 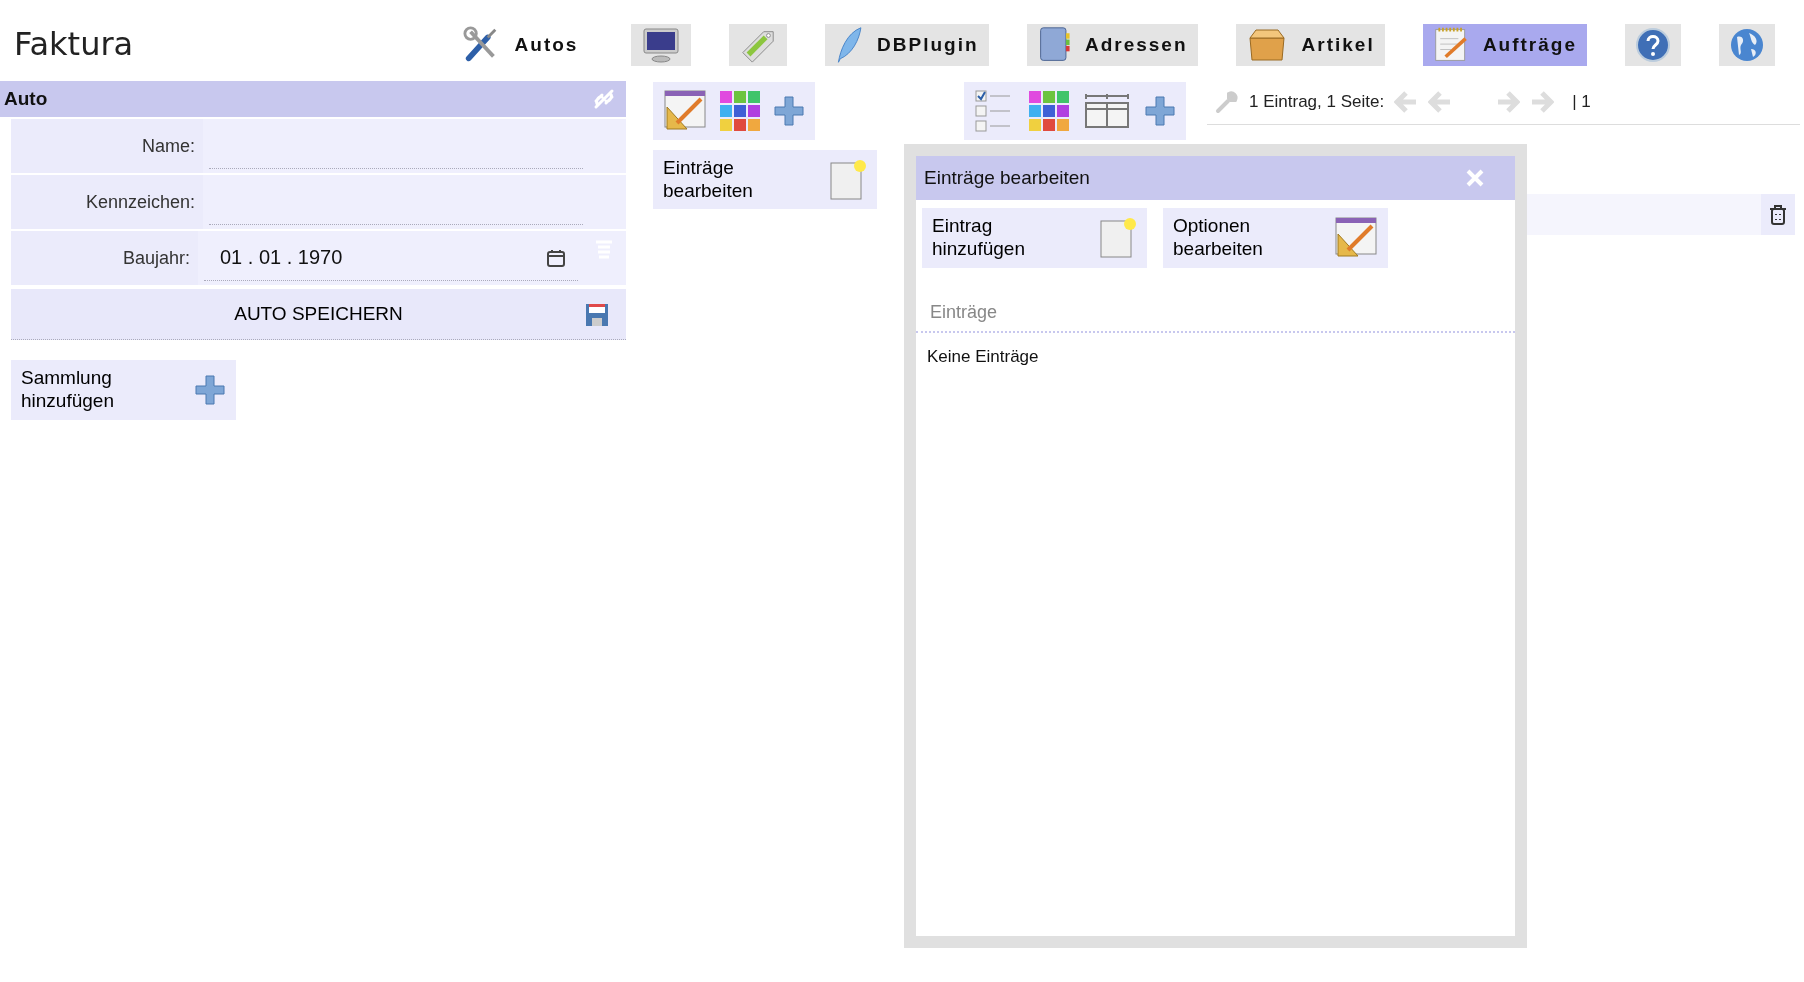 I want to click on unlink-icon, so click(x=604, y=99).